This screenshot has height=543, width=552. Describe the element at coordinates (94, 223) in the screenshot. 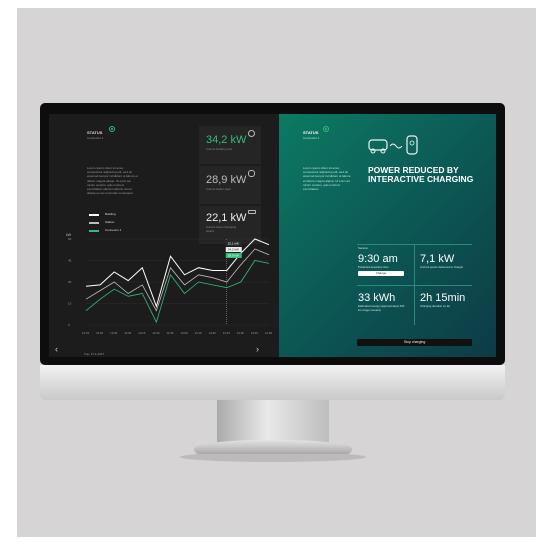

I see `legend-swatch-station` at that location.